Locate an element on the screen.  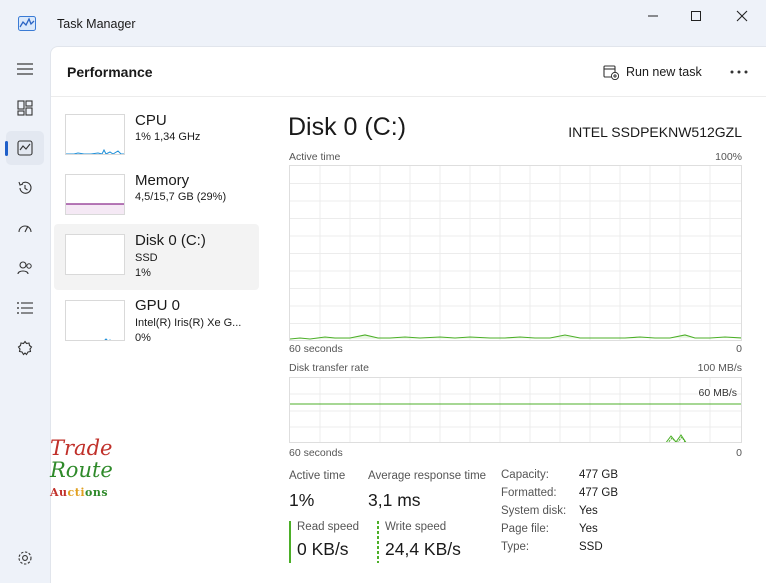
watermark-line-1: Trade is located at coordinates (81, 448).